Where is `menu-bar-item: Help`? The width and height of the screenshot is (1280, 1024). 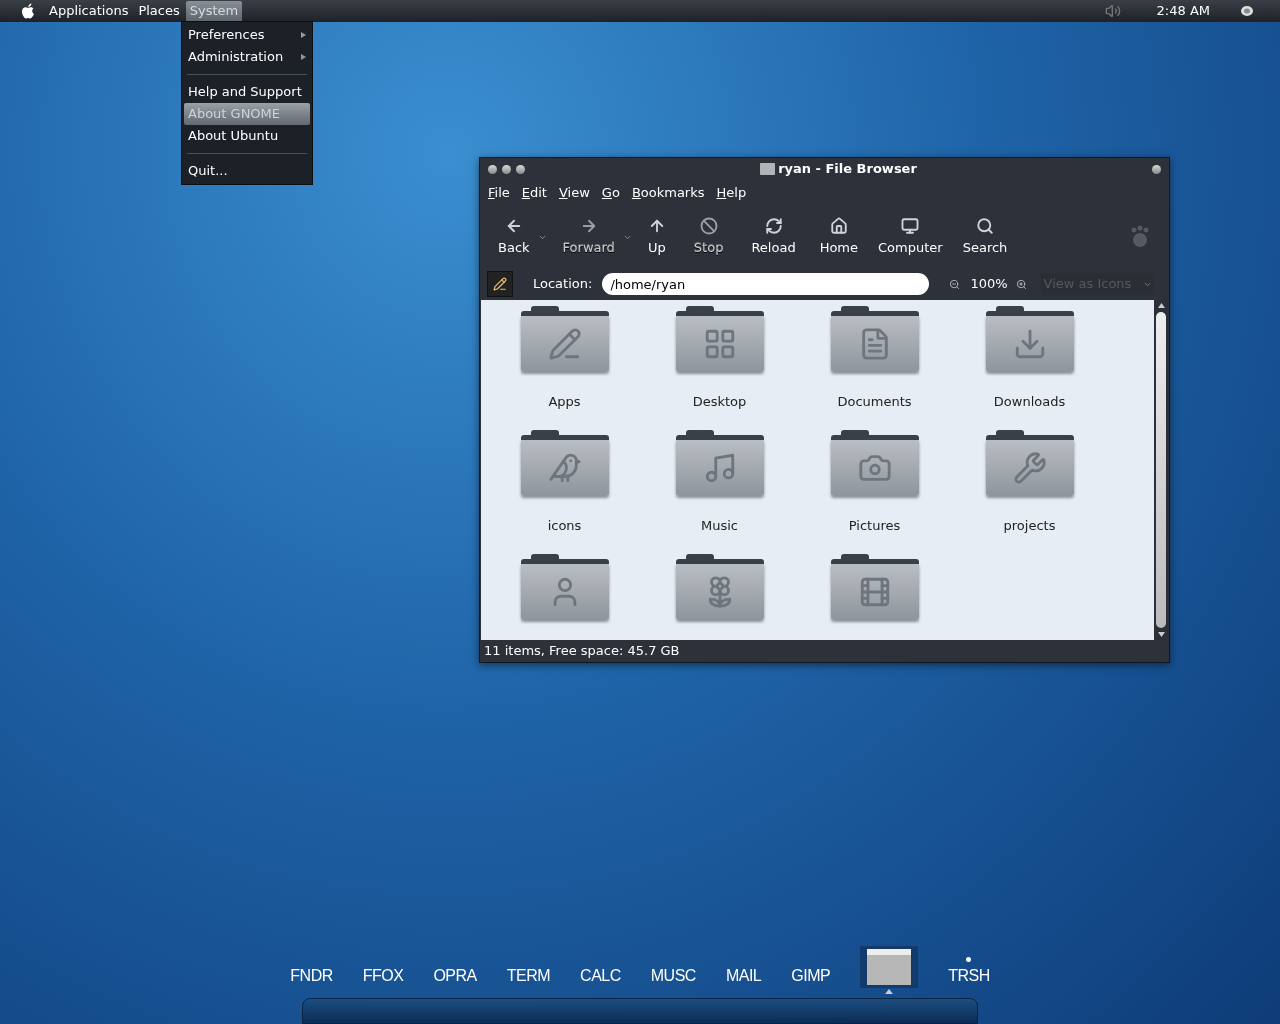 menu-bar-item: Help is located at coordinates (731, 193).